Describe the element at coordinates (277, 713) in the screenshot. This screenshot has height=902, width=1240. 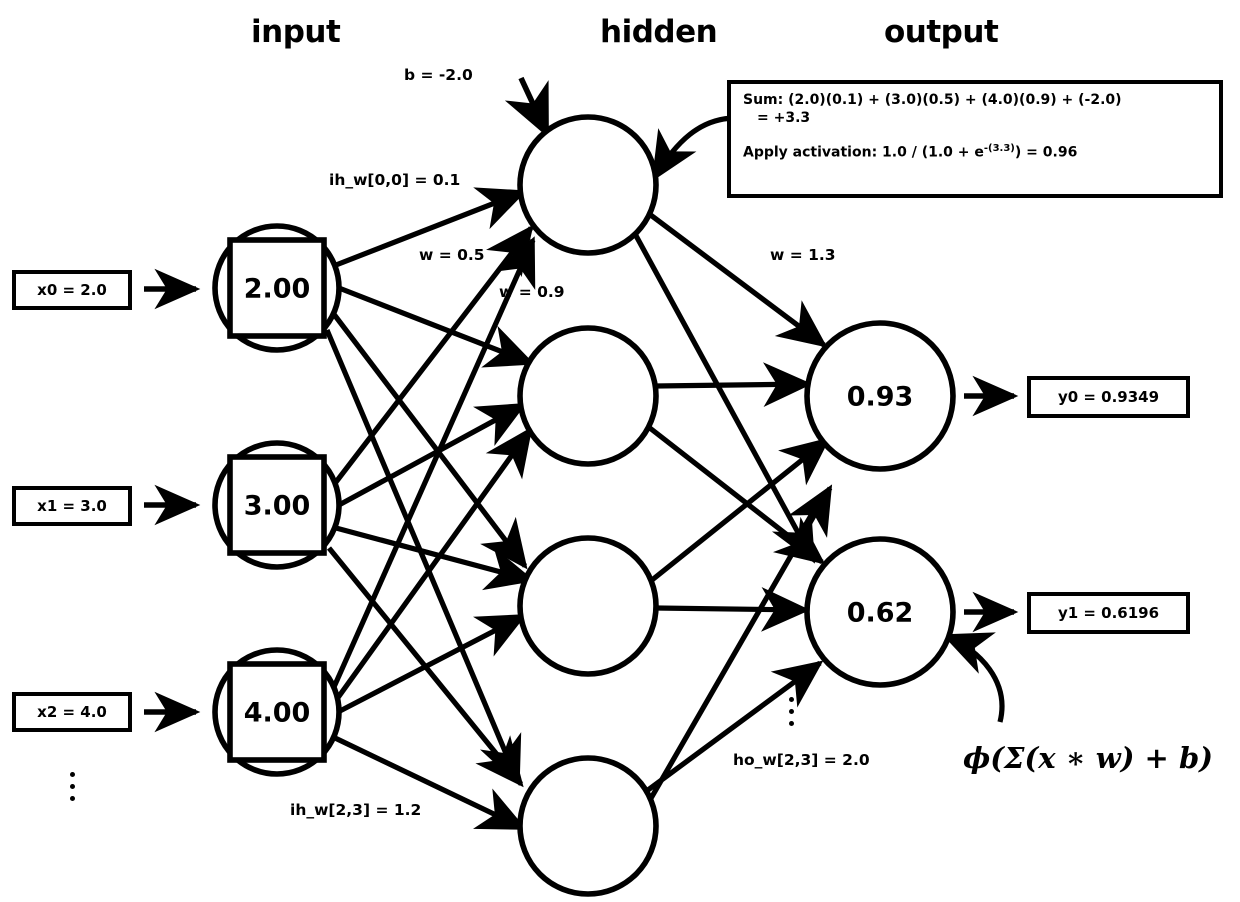
I see `input-node-value: 4.00` at that location.